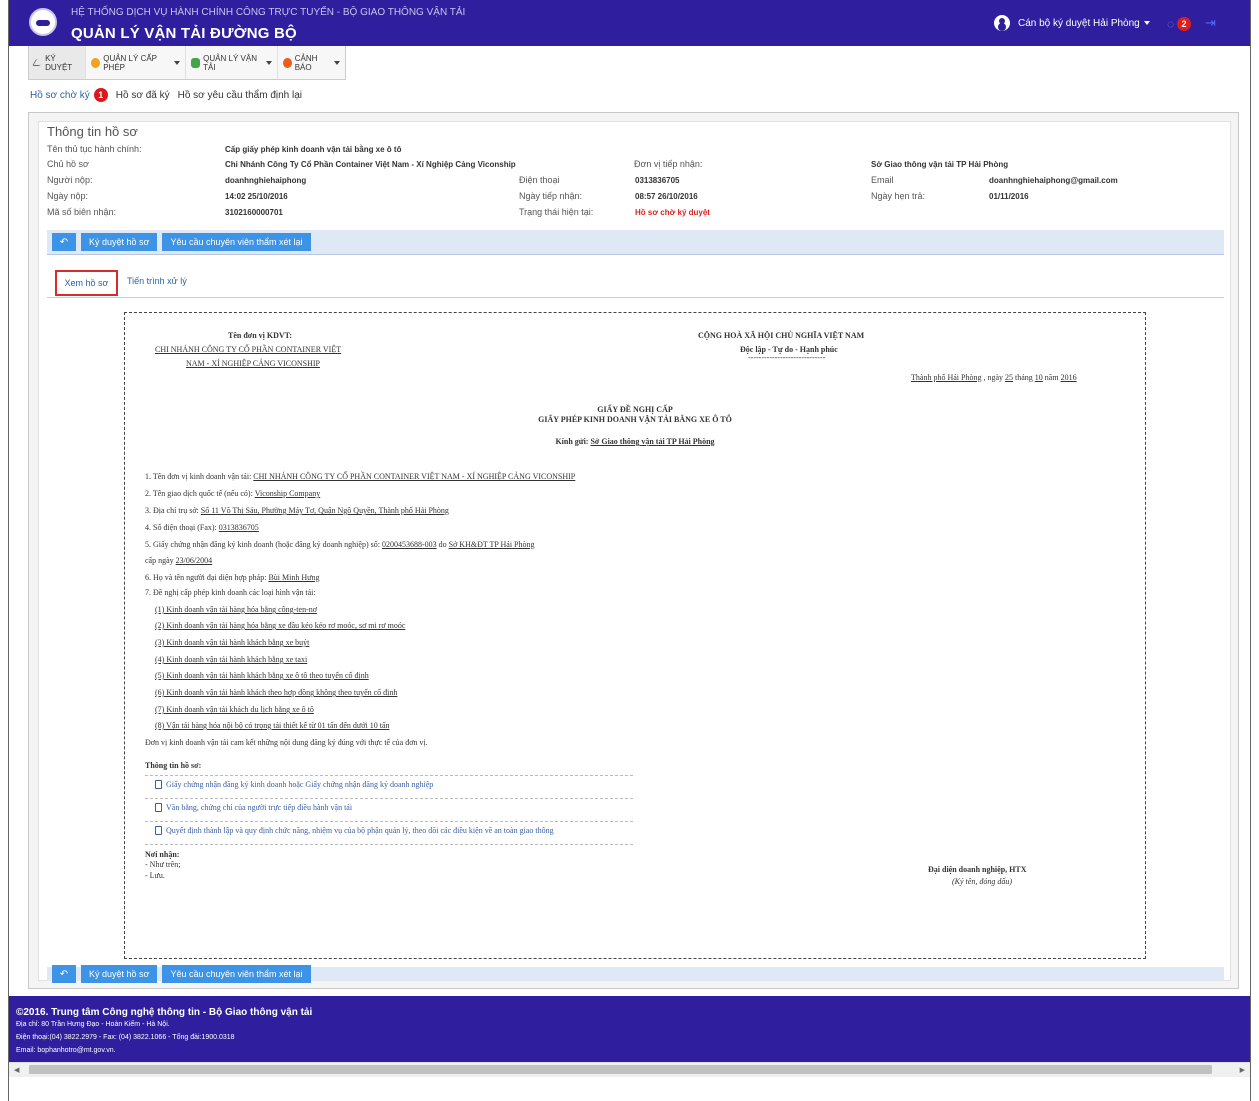 The height and width of the screenshot is (1101, 1259). I want to click on to-value: Sở Giao thông vận tải TP Hải Phòng, so click(652, 441).